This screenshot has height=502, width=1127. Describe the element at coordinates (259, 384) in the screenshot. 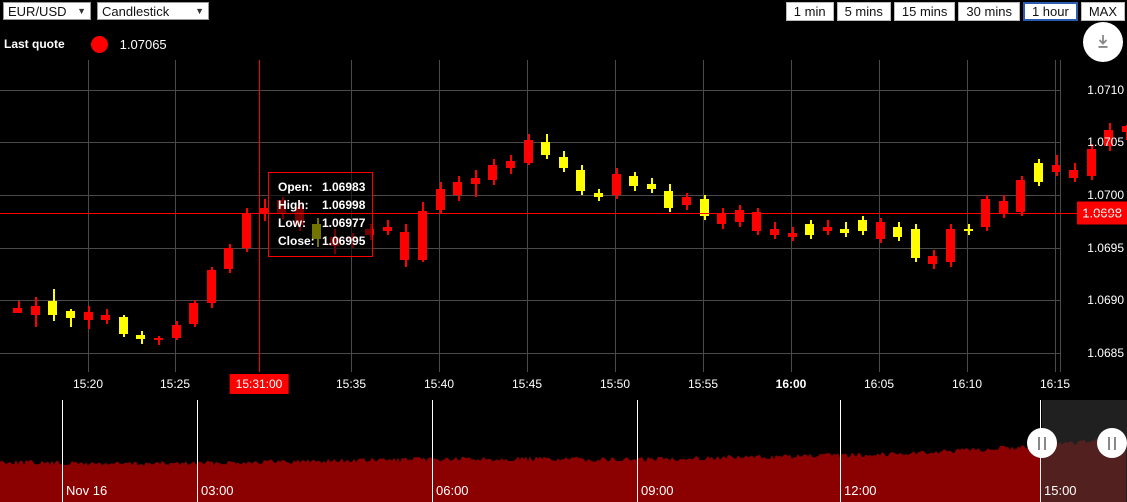

I see `crosshair-time-label: 15:31:00` at that location.